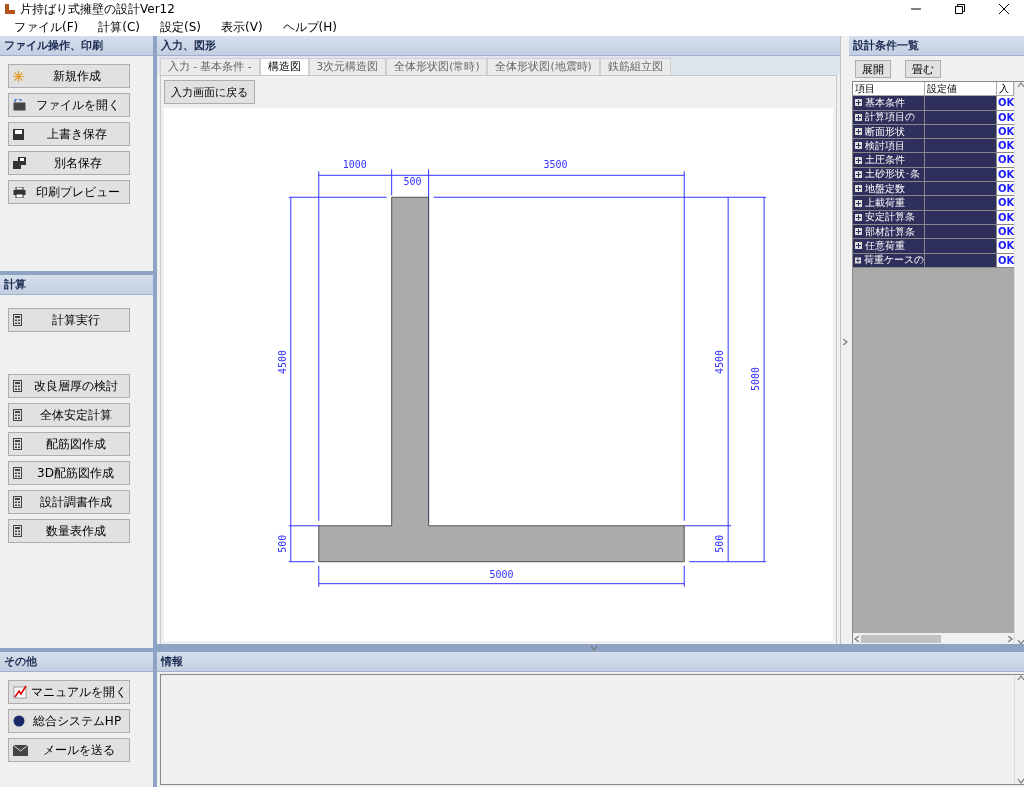 This screenshot has width=1024, height=787. What do you see at coordinates (69, 163) in the screenshot?
I see `sidebar-button: 別名保存` at bounding box center [69, 163].